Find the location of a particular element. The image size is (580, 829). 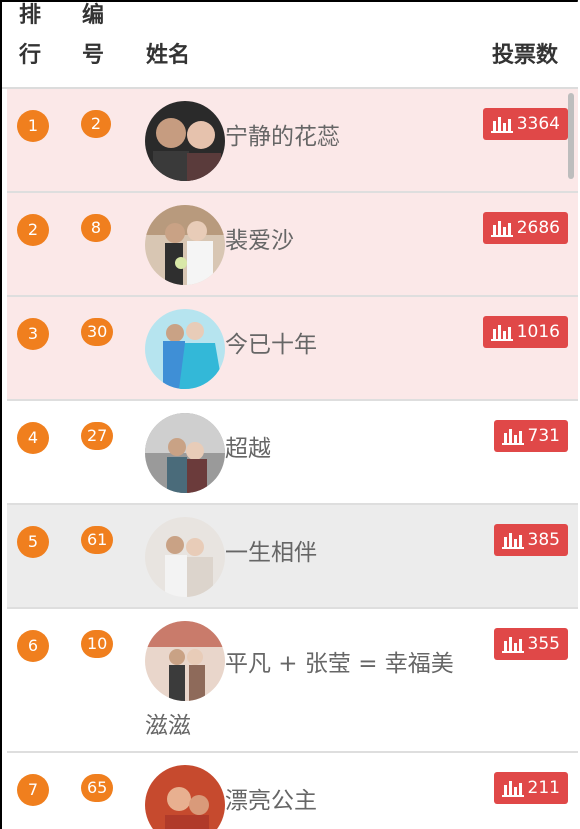

vote-count-button: 385 is located at coordinates (530, 540).